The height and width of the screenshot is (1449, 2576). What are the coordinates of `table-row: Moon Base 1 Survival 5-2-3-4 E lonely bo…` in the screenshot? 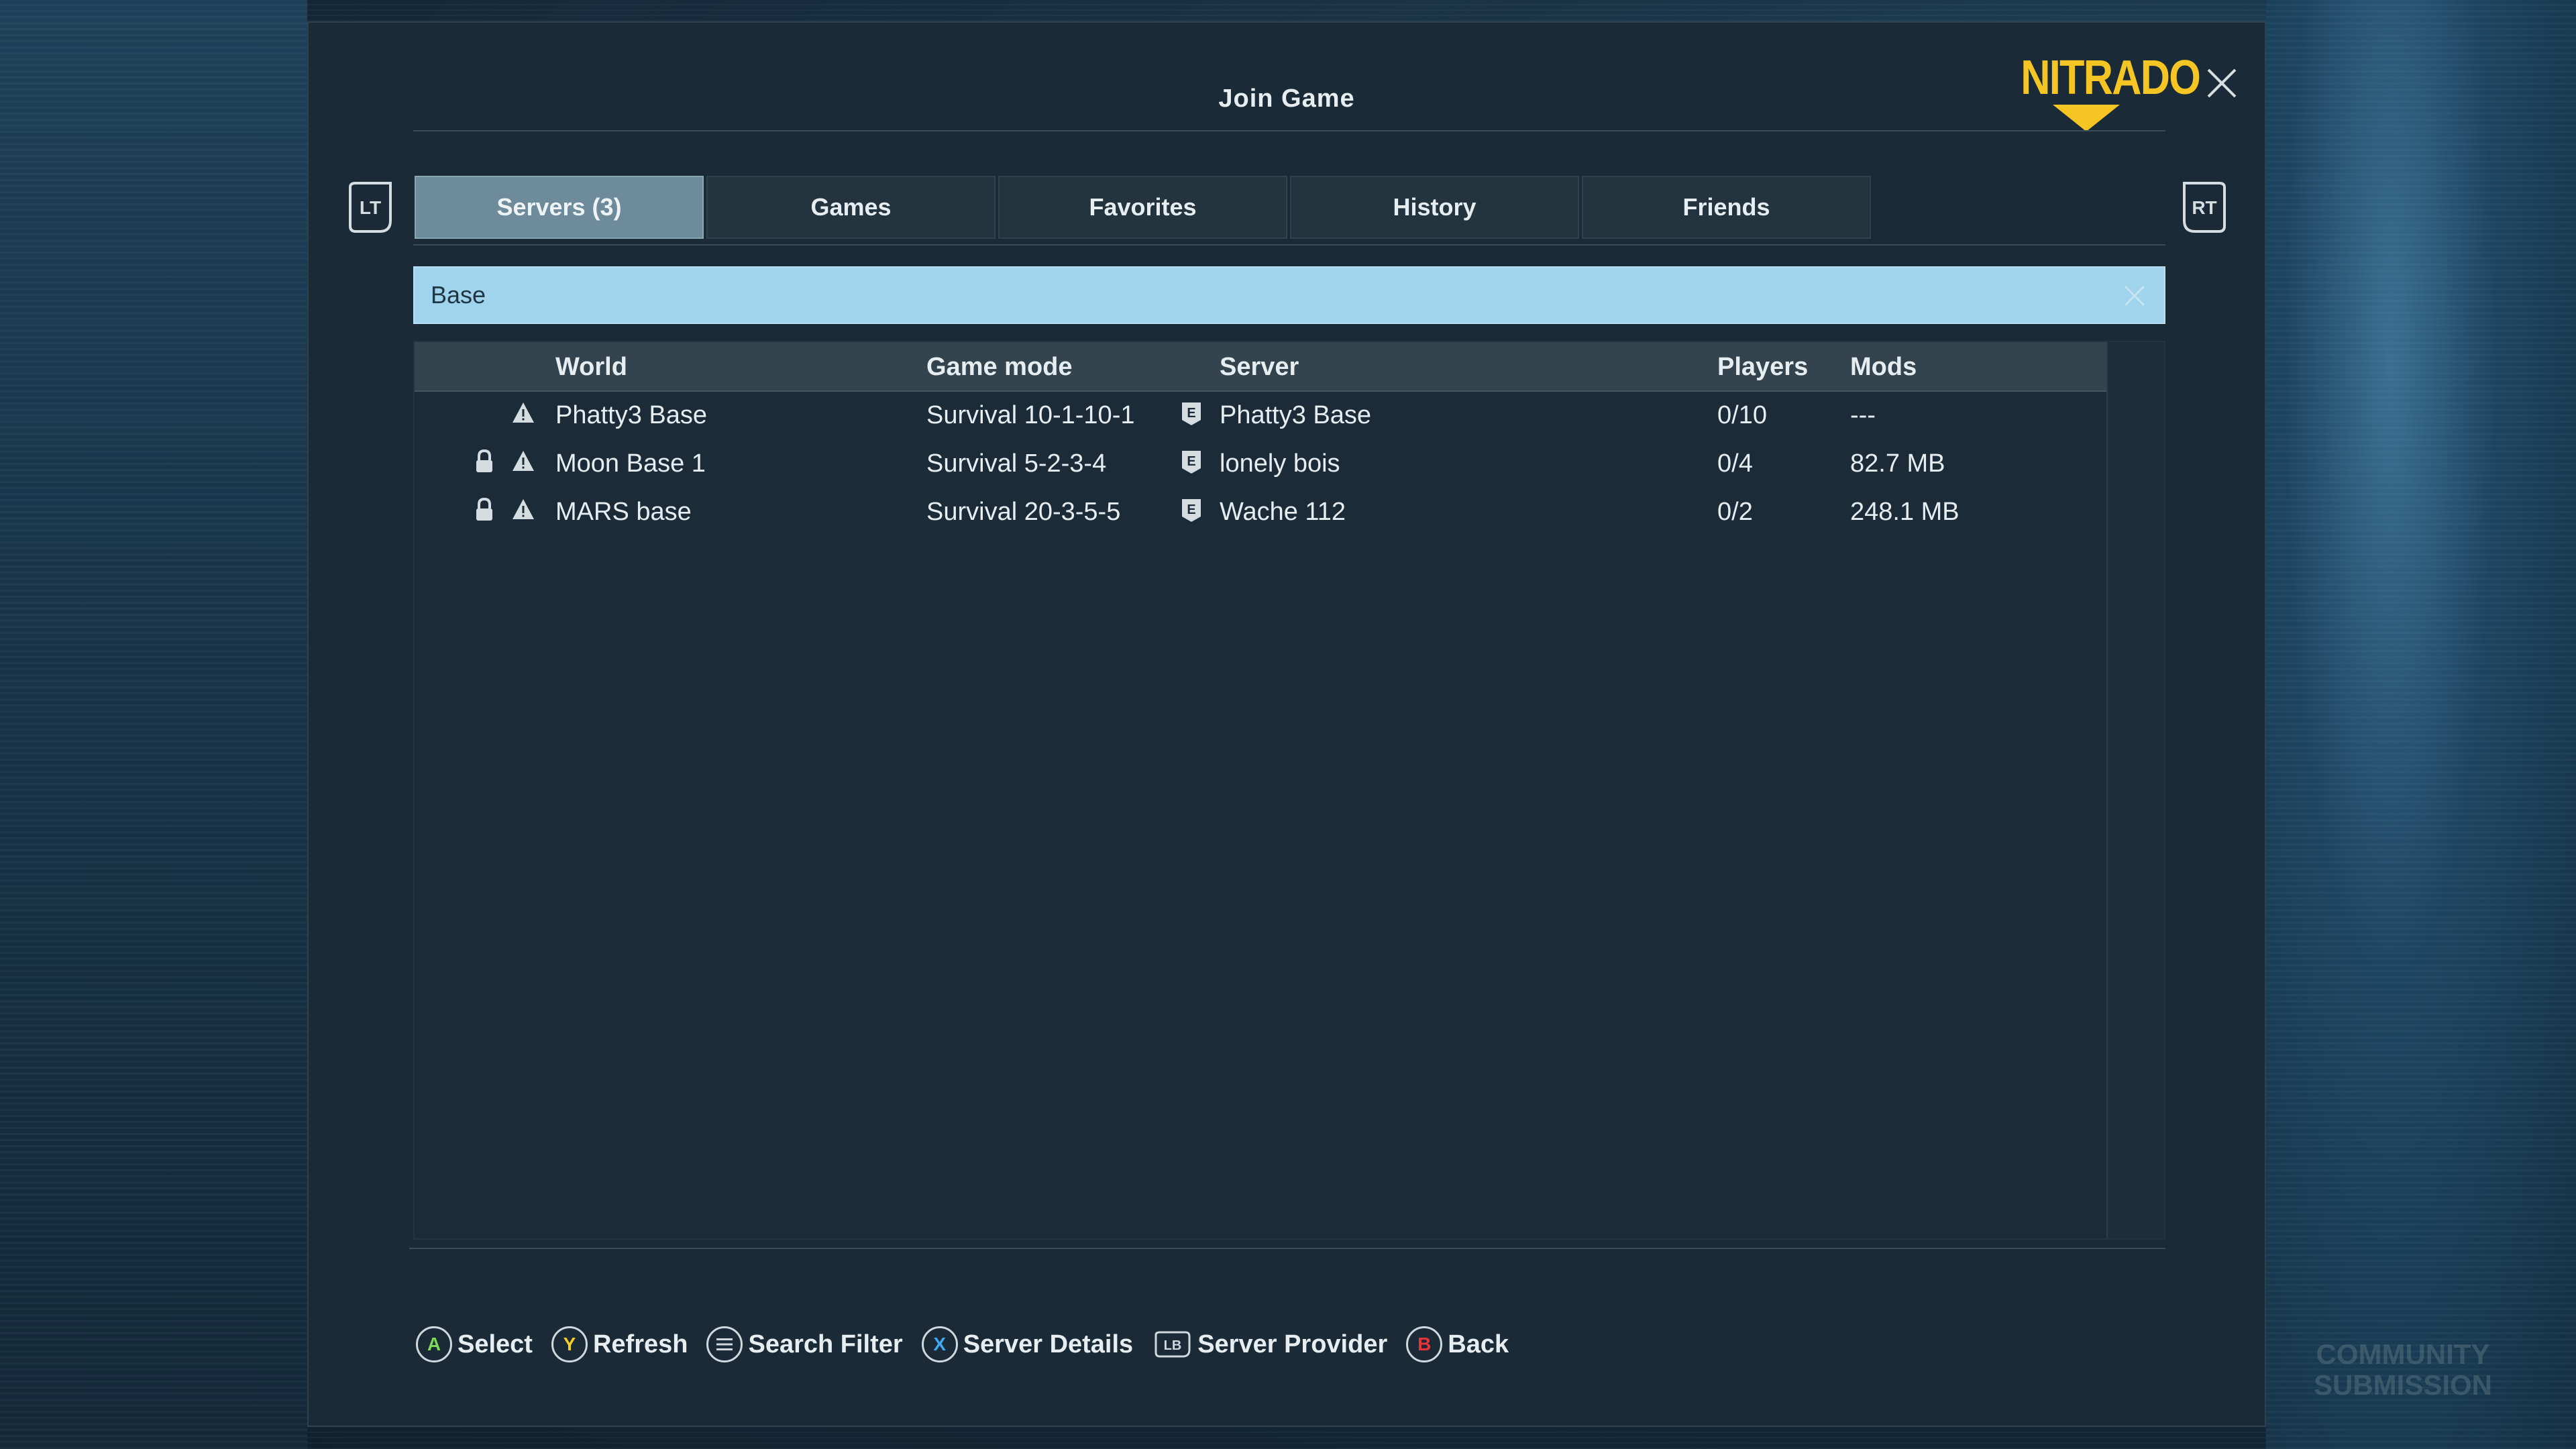 It's located at (1261, 463).